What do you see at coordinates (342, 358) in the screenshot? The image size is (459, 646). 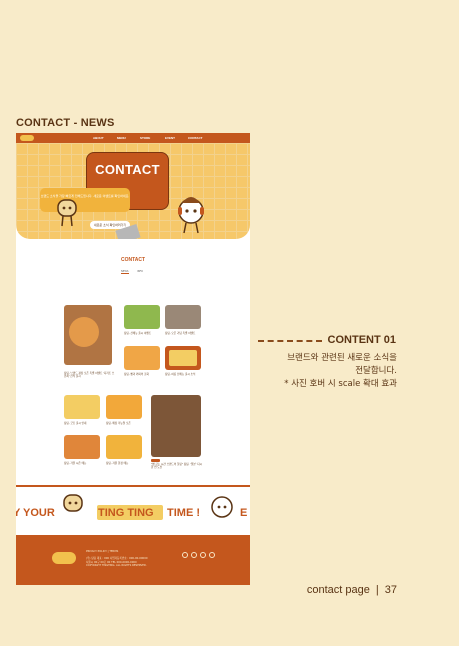 I see `desc-line: 브랜드와 관련된 새로운 소식을` at bounding box center [342, 358].